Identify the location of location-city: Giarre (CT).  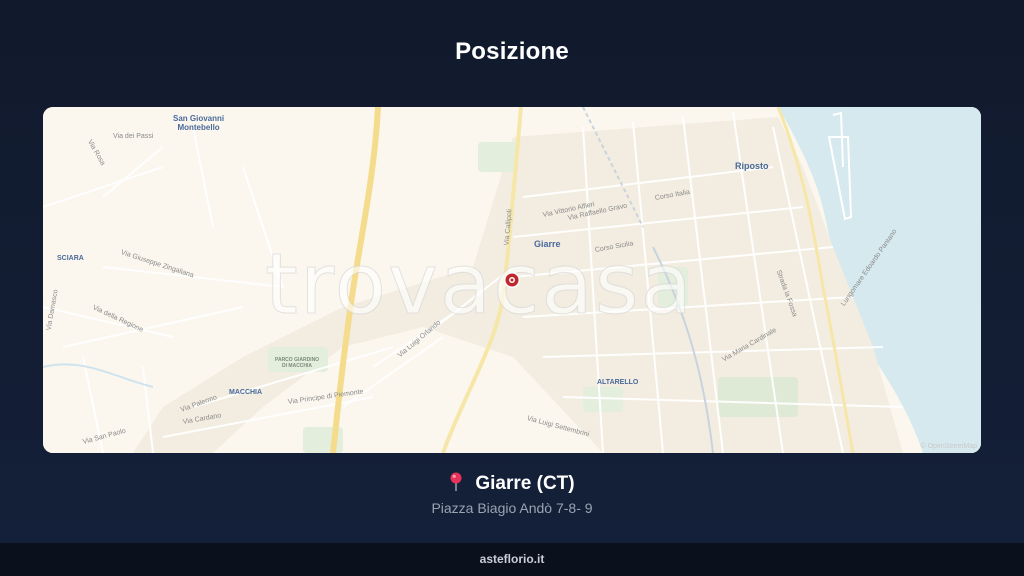
(525, 483).